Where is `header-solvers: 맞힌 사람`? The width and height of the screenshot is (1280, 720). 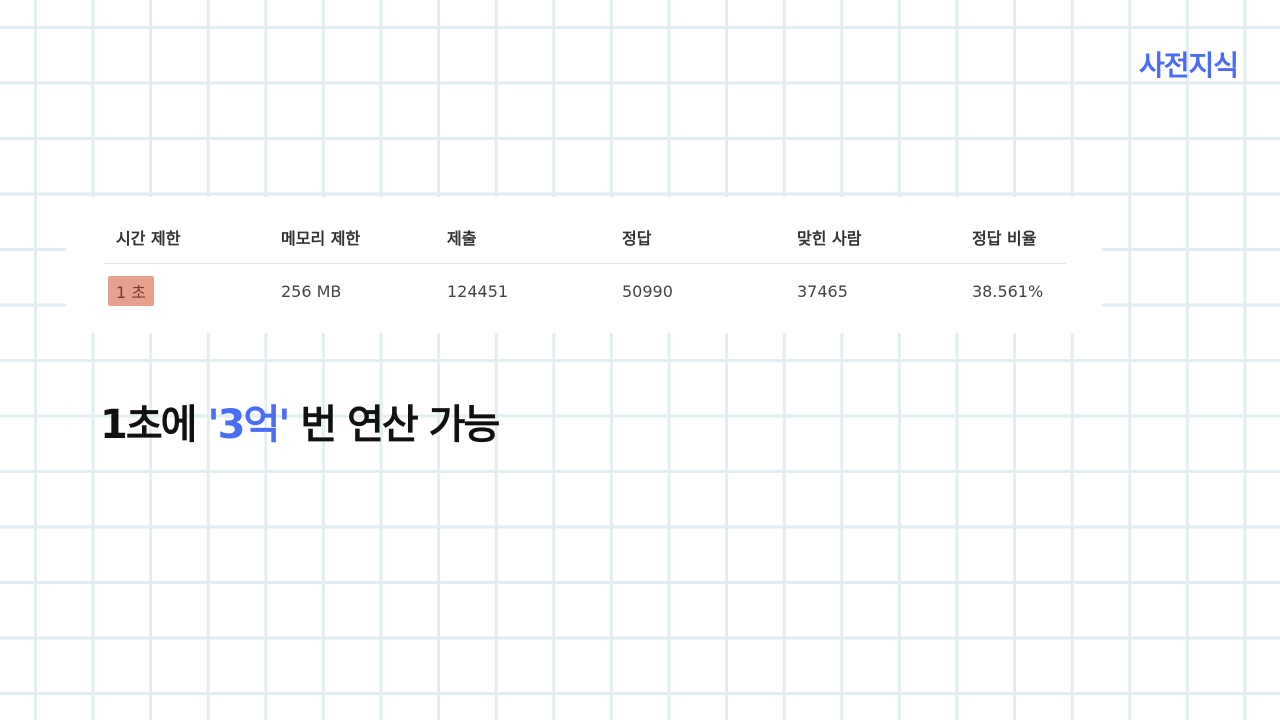
header-solvers: 맞힌 사람 is located at coordinates (872, 240).